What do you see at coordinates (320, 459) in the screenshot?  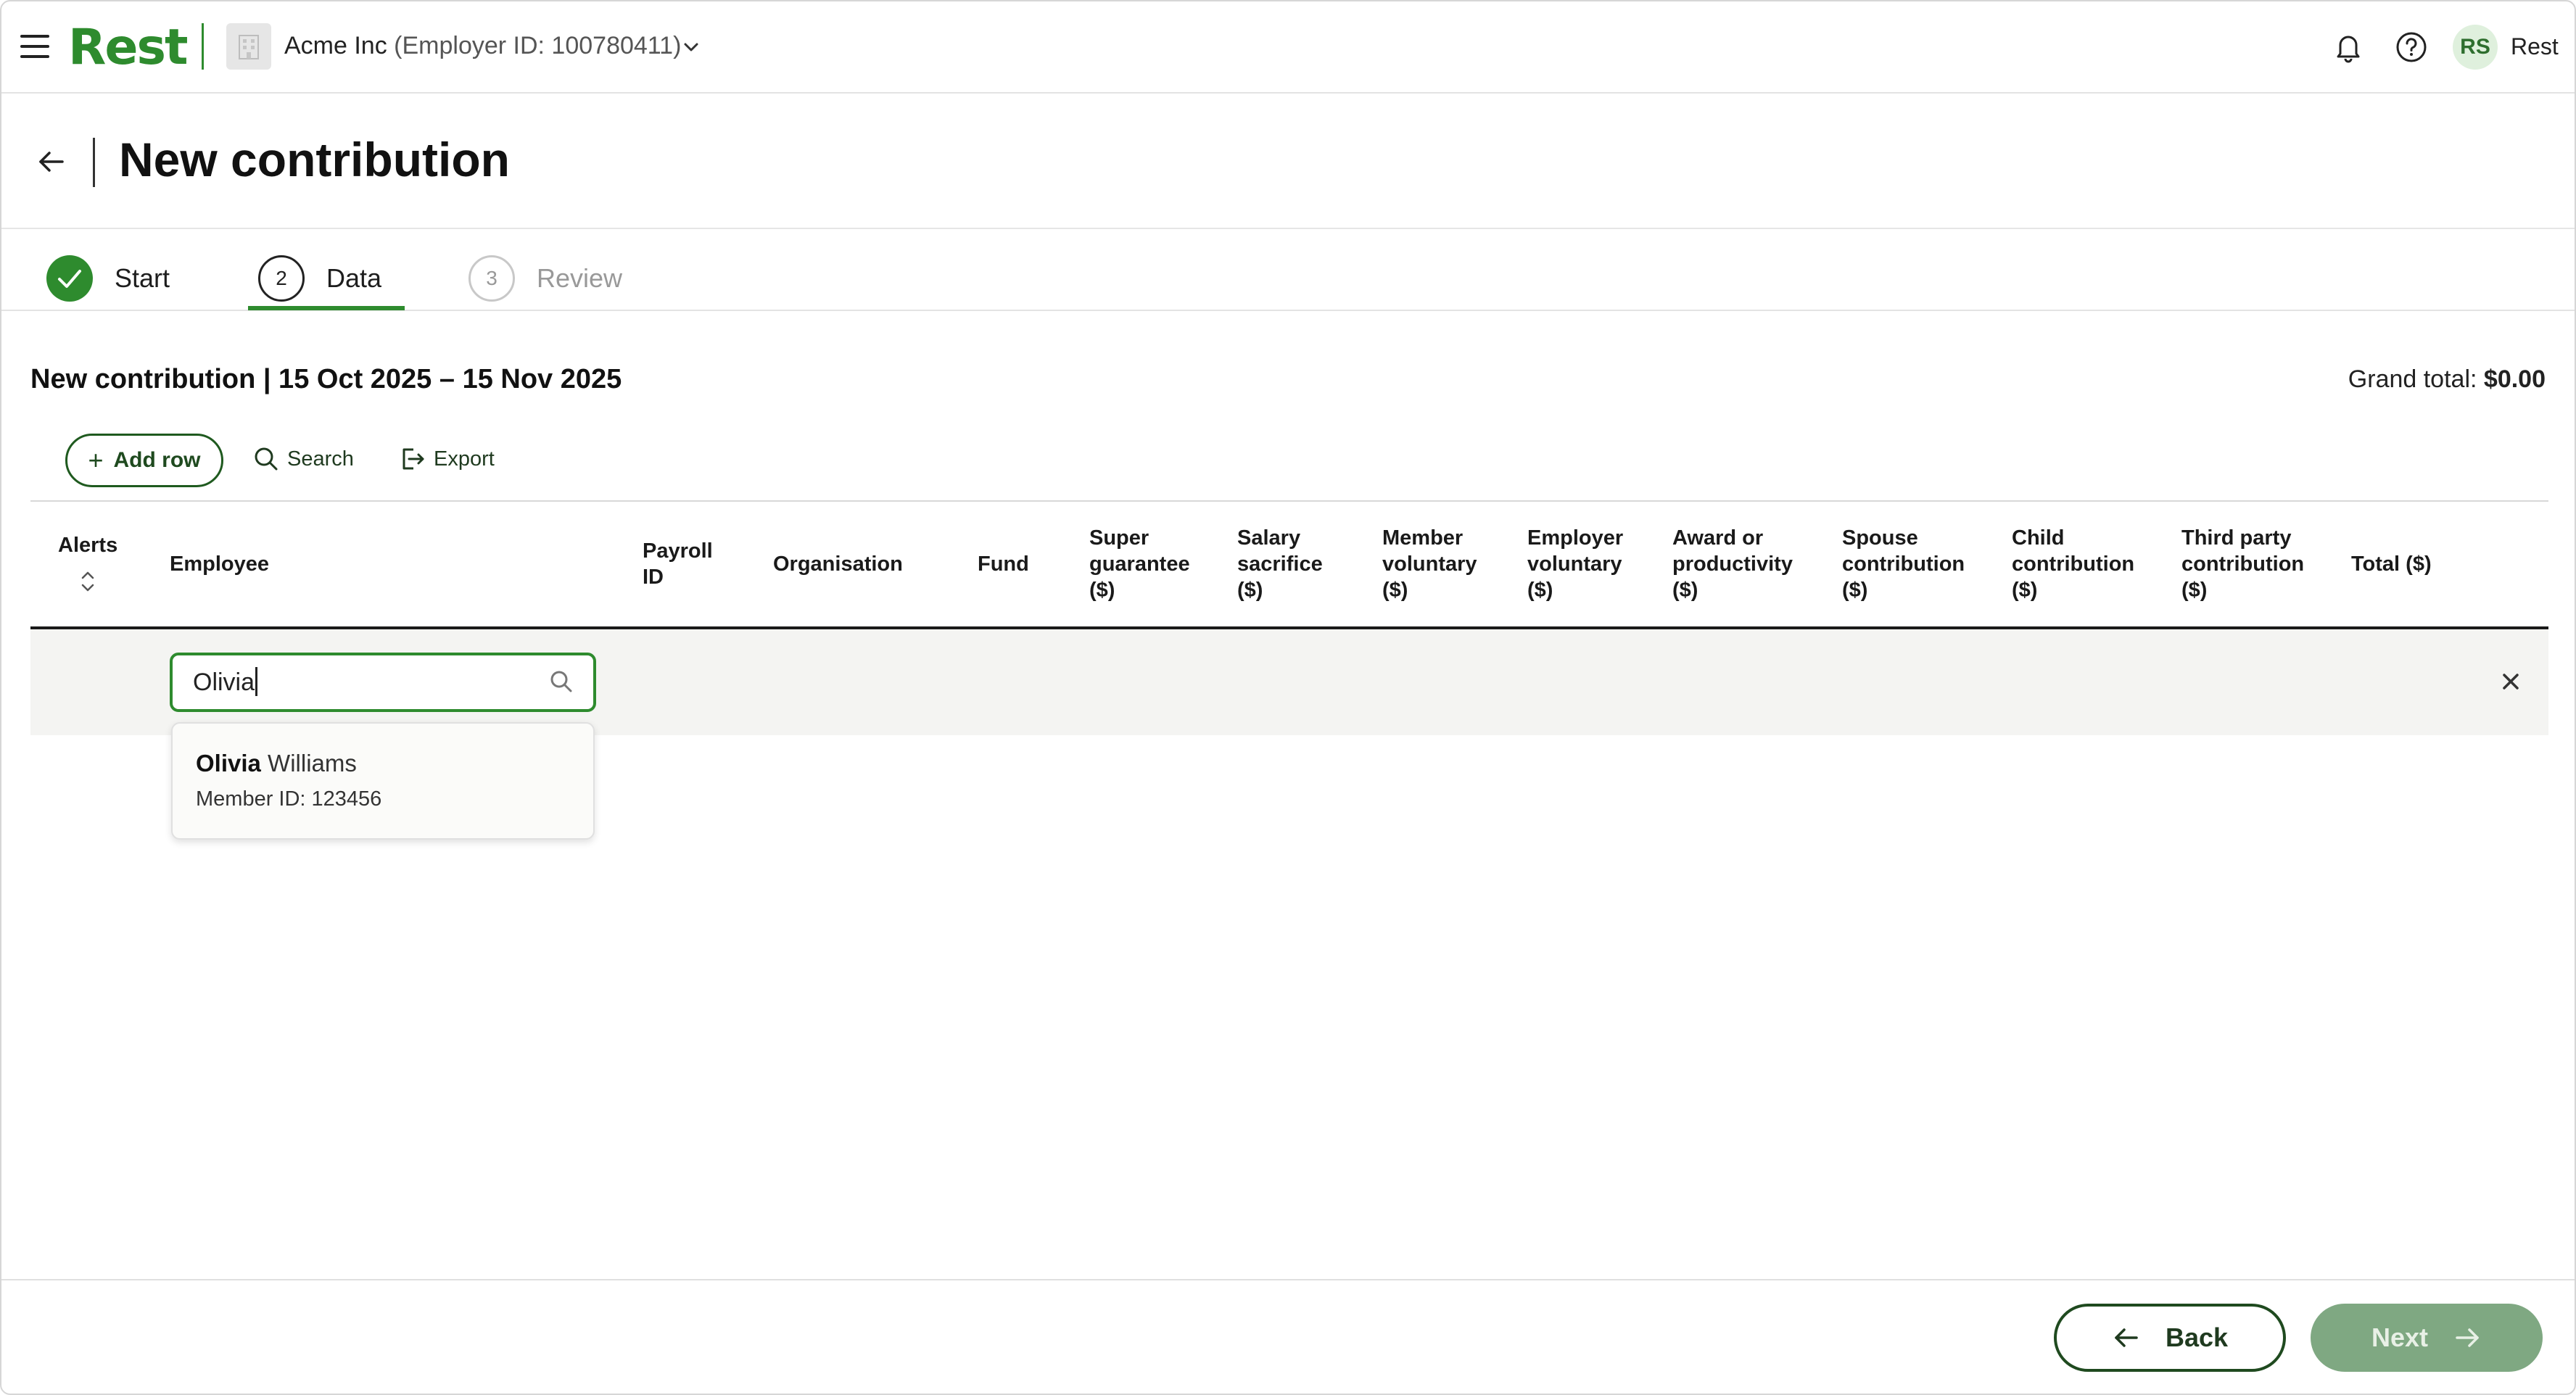 I see `search-label: Search` at bounding box center [320, 459].